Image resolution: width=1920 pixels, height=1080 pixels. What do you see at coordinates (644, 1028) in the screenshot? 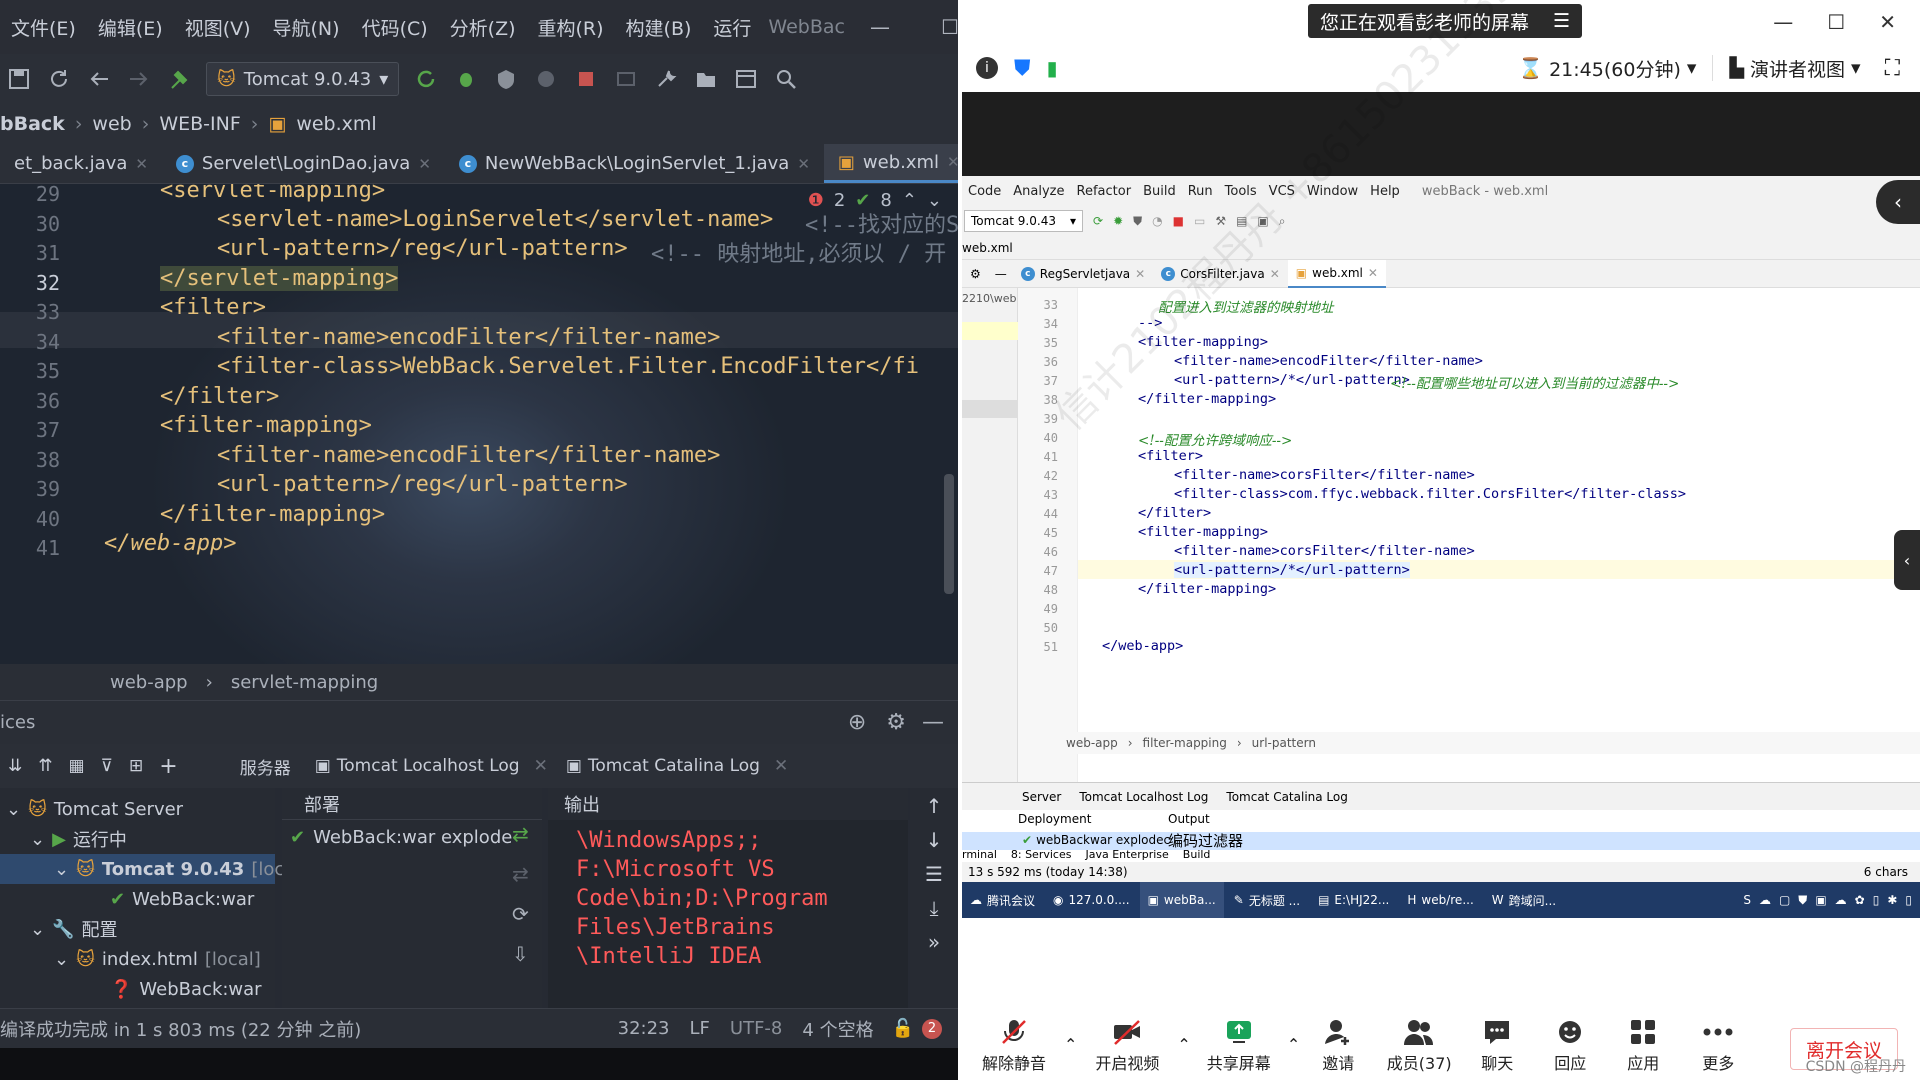
I see `caret-position: 32:23` at bounding box center [644, 1028].